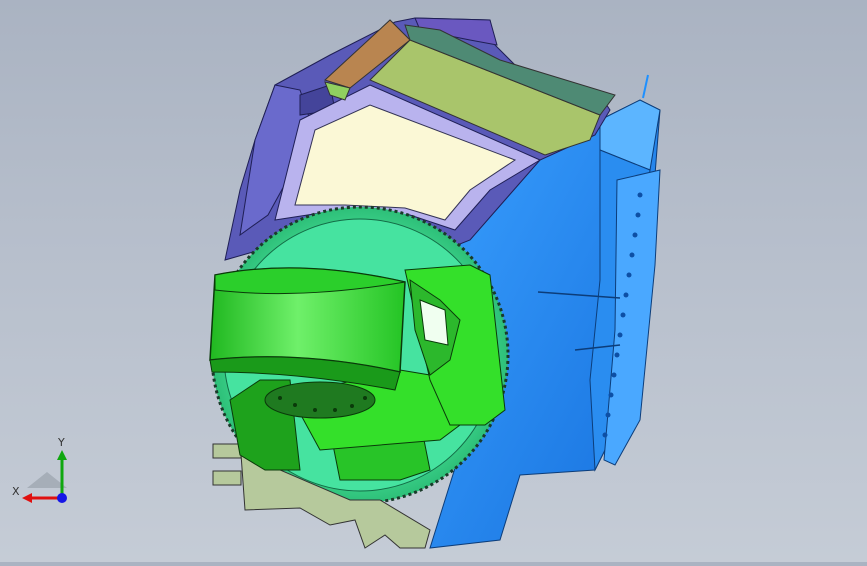 The width and height of the screenshot is (867, 566). Describe the element at coordinates (16, 491) in the screenshot. I see `x-axis-label: X` at that location.